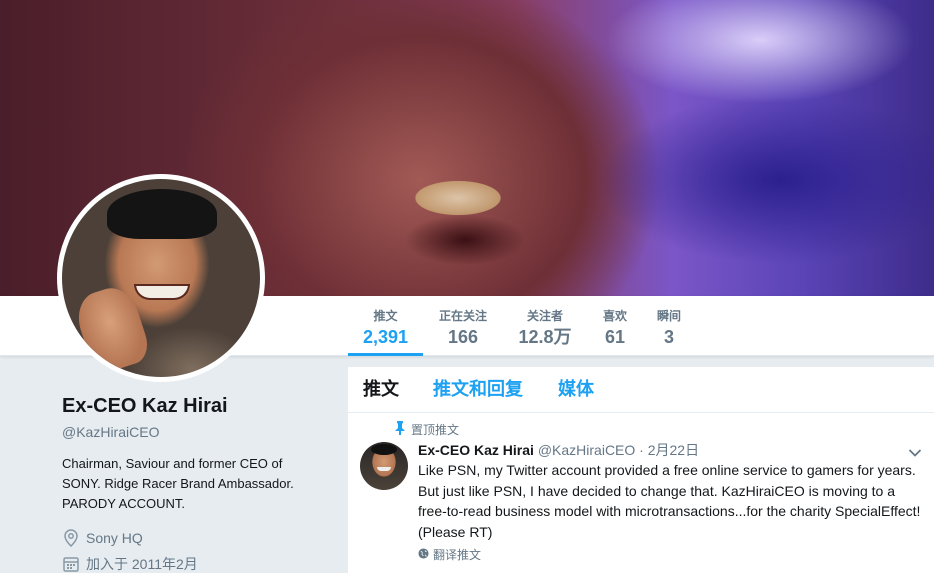 This screenshot has width=934, height=573. What do you see at coordinates (476, 450) in the screenshot?
I see `tweet-author-name: Ex-CEO Kaz Hirai` at bounding box center [476, 450].